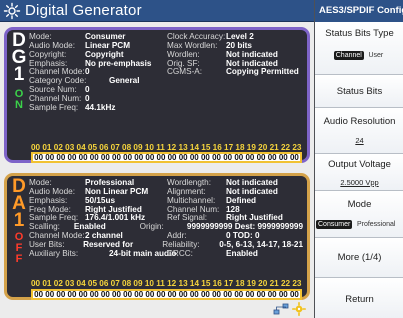 Image resolution: width=403 pixels, height=318 pixels. I want to click on status-bits-key: Status Bits, so click(359, 91).